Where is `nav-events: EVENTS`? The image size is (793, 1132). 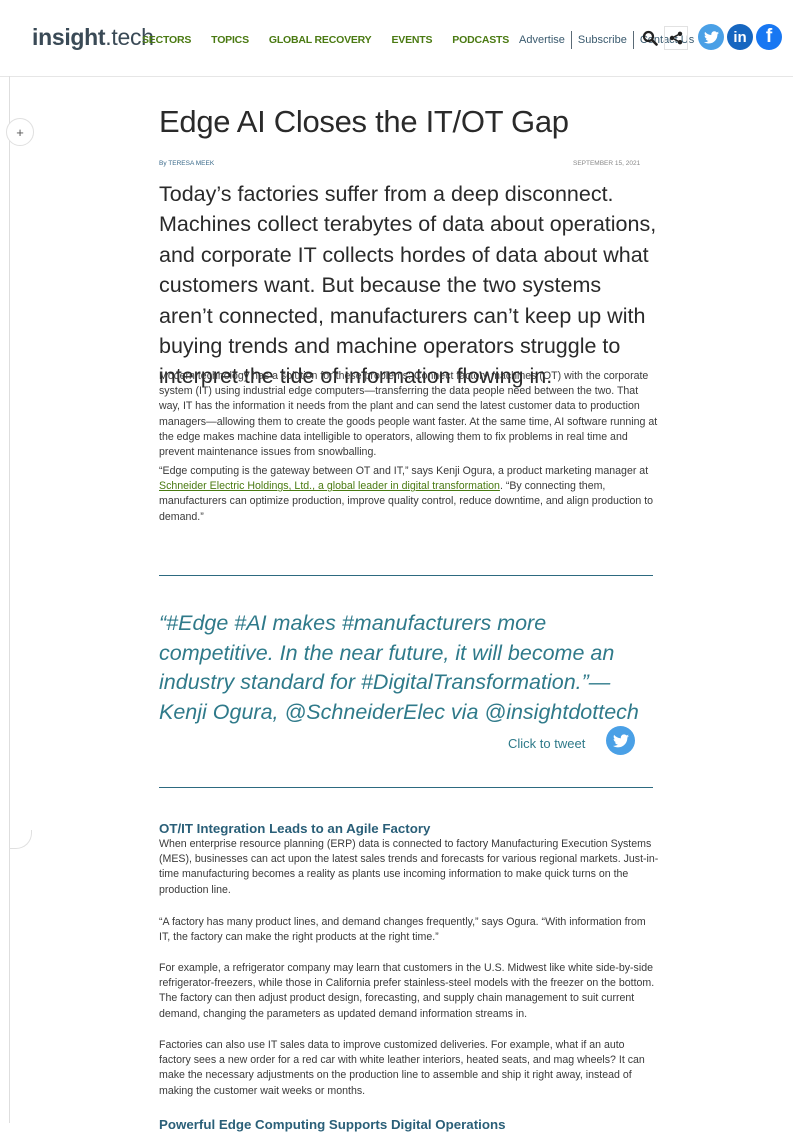 nav-events: EVENTS is located at coordinates (411, 40).